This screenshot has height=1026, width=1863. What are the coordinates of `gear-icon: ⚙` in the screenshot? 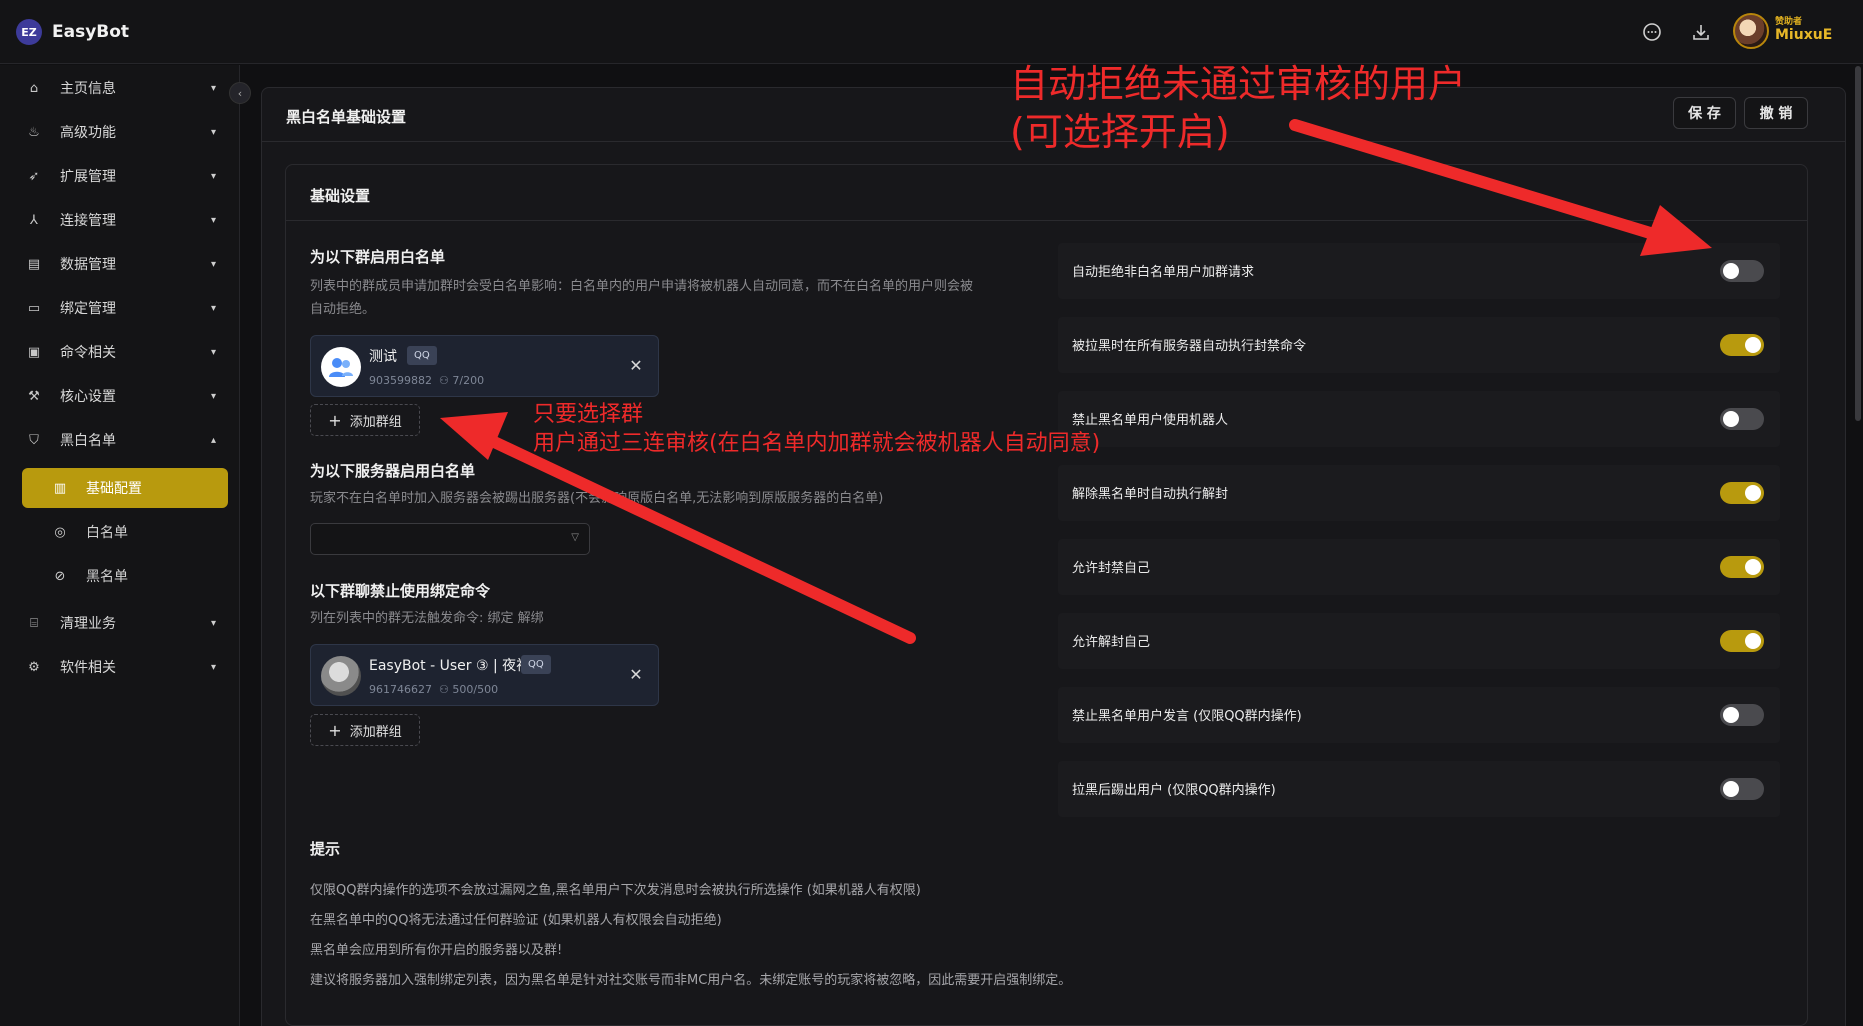 It's located at (34, 667).